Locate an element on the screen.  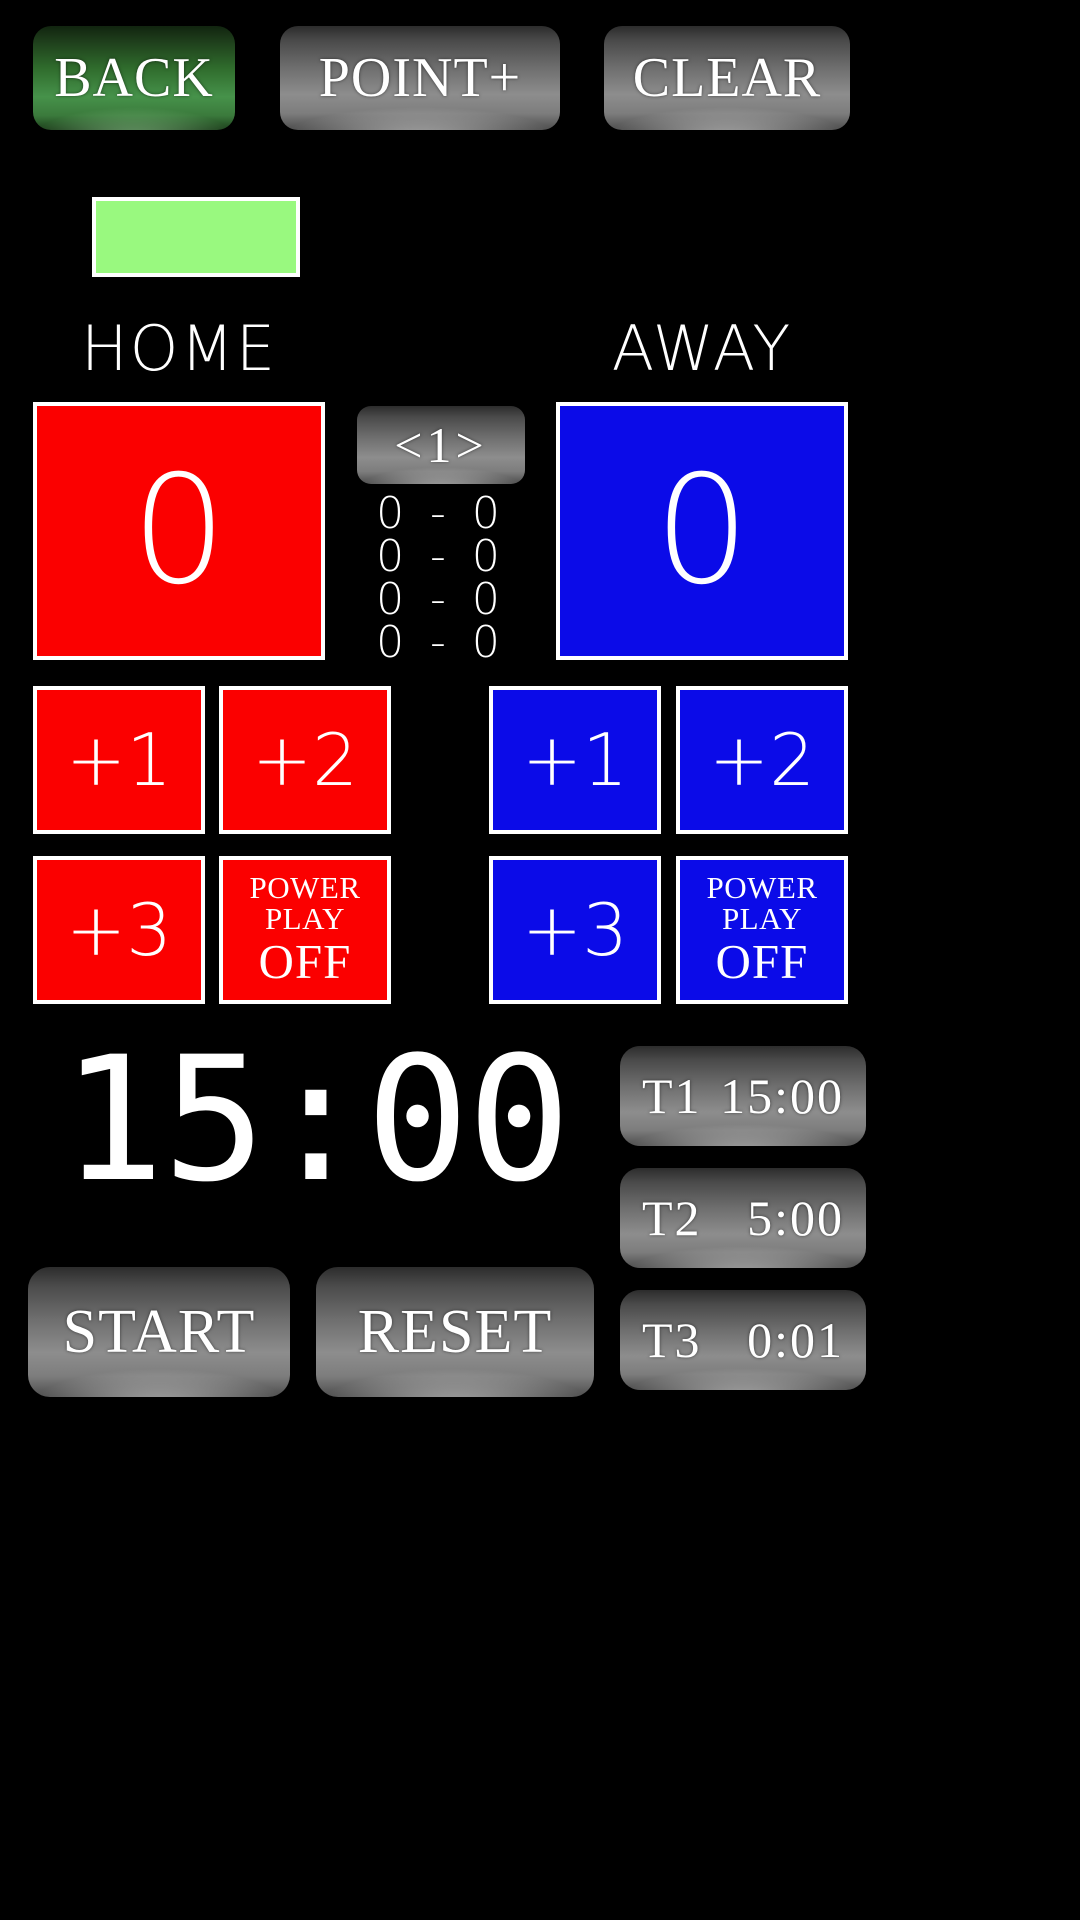
timer-preset-t1-label: T1 is located at coordinates (672, 1096).